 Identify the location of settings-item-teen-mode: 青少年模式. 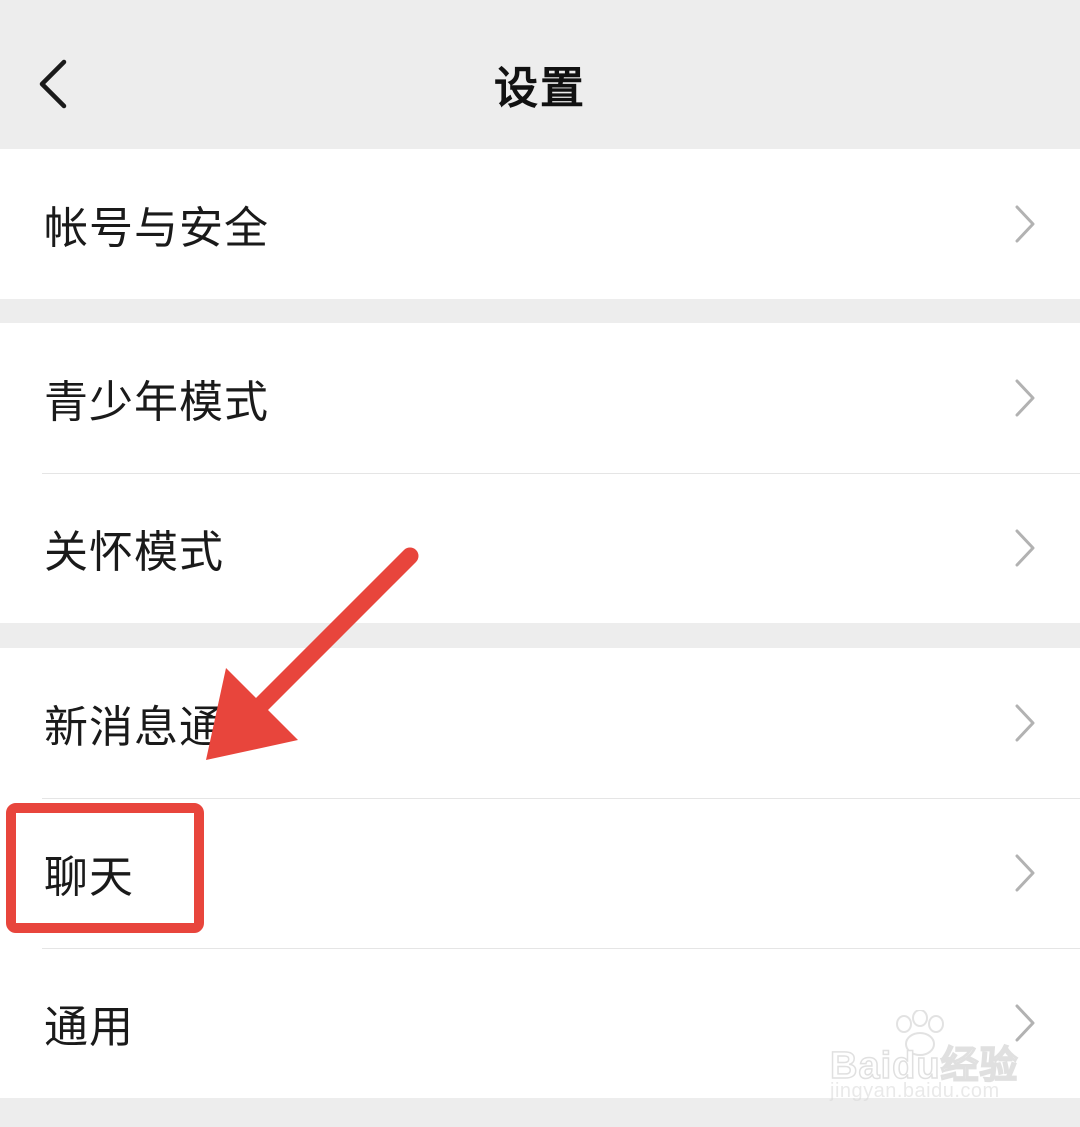
(540, 398).